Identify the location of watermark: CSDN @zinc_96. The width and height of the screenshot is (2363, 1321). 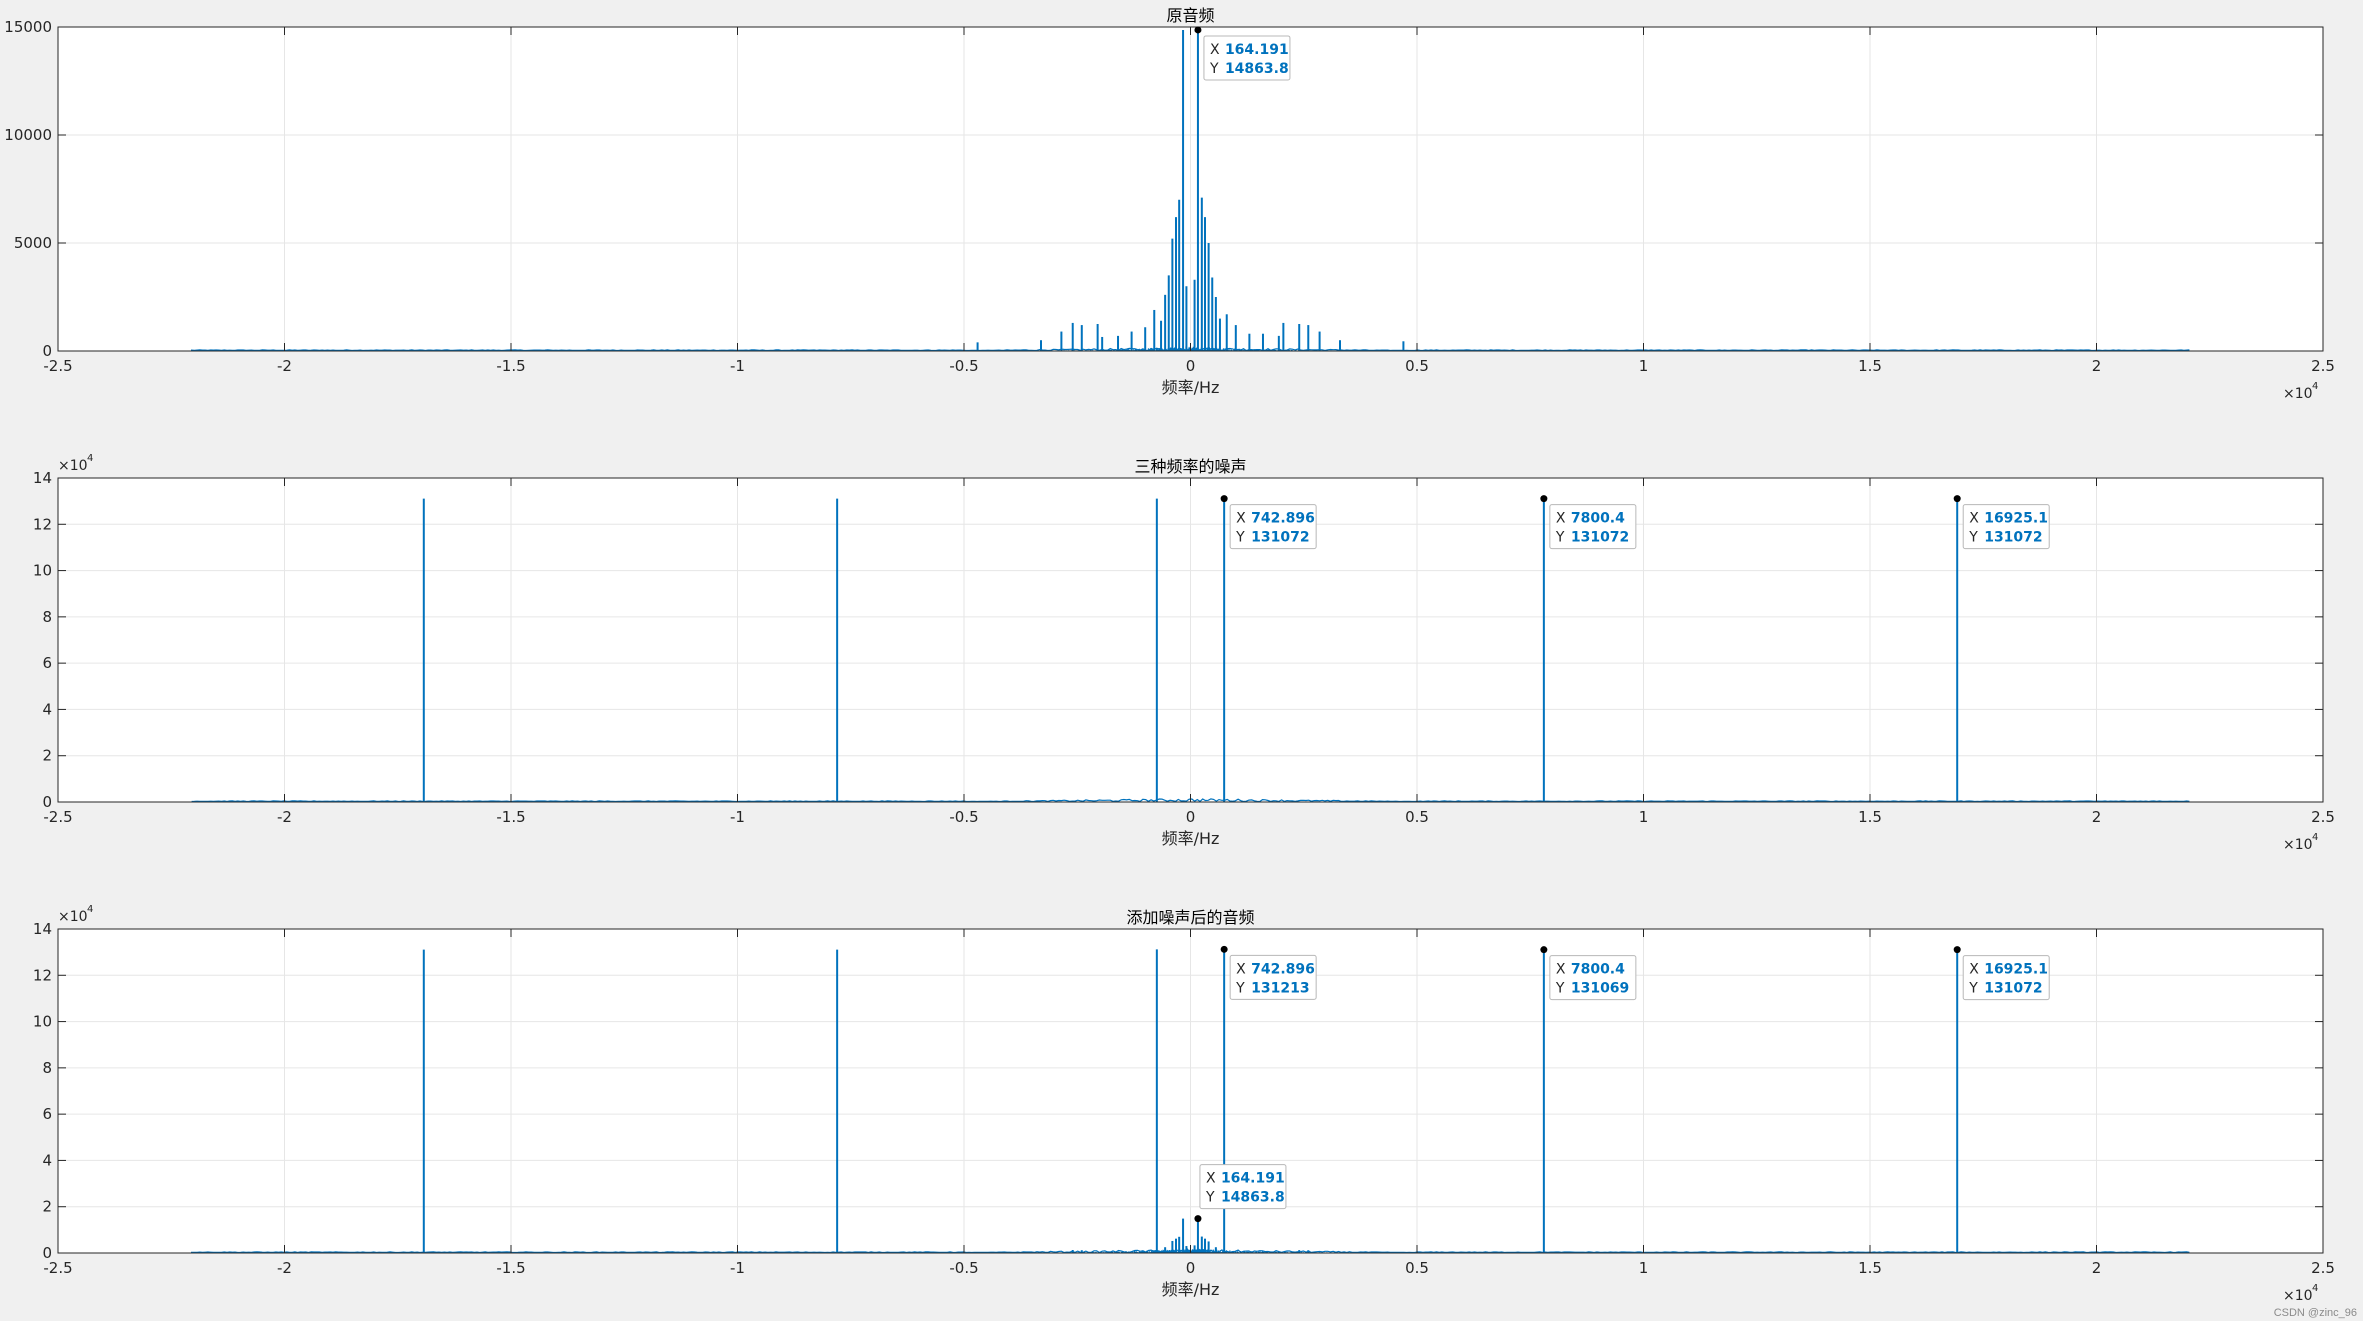
(2315, 1313).